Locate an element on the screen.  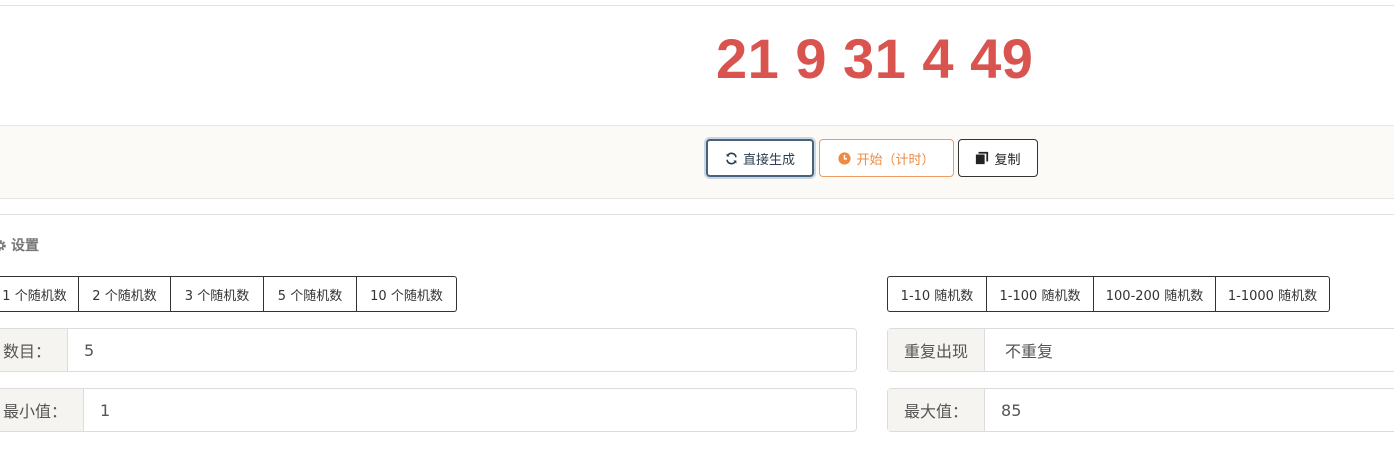
repeat-select: 不重复 is located at coordinates (1189, 350).